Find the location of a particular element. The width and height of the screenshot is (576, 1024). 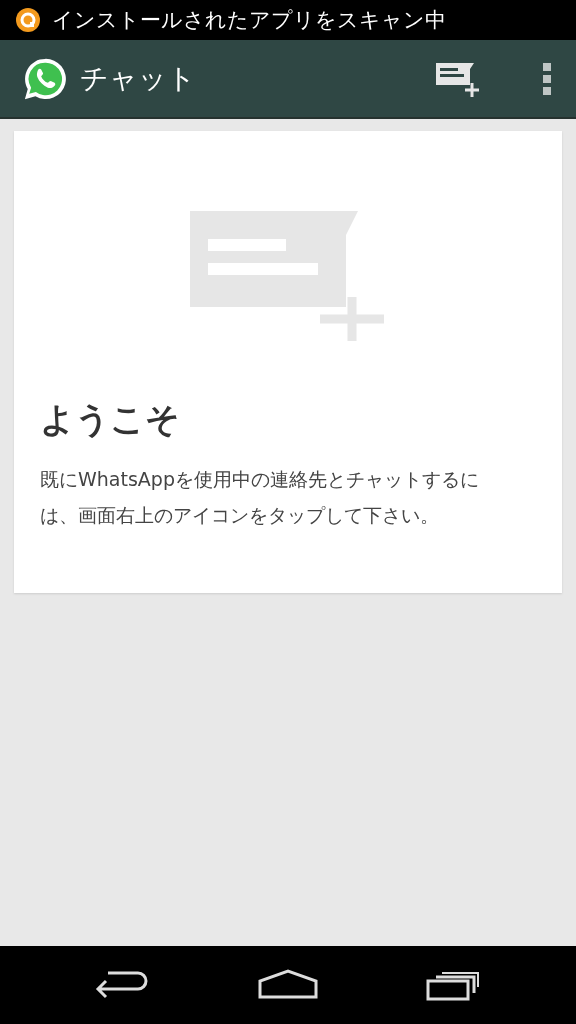

welcome-message: 既にWhatsAppを使用中の連絡先とチャットするには、画面右上のアイコンをタップして下さい。 is located at coordinates (260, 497).